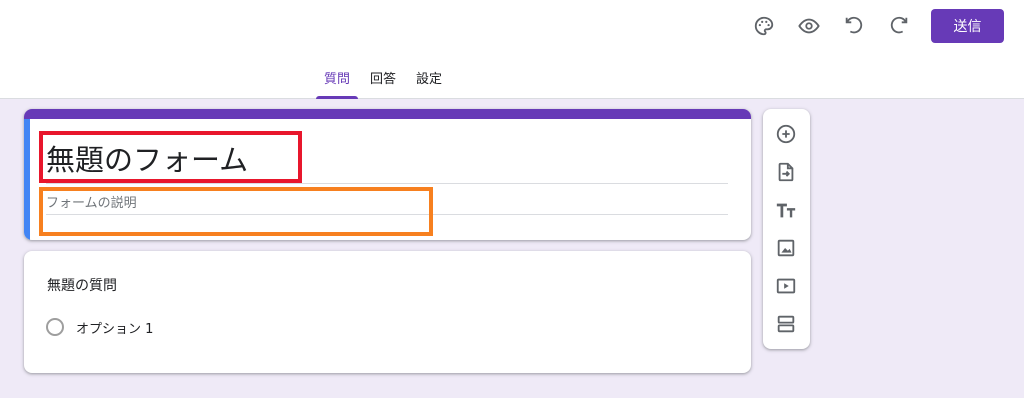 This screenshot has height=398, width=1024. What do you see at coordinates (854, 26) in the screenshot?
I see `undo-icon` at bounding box center [854, 26].